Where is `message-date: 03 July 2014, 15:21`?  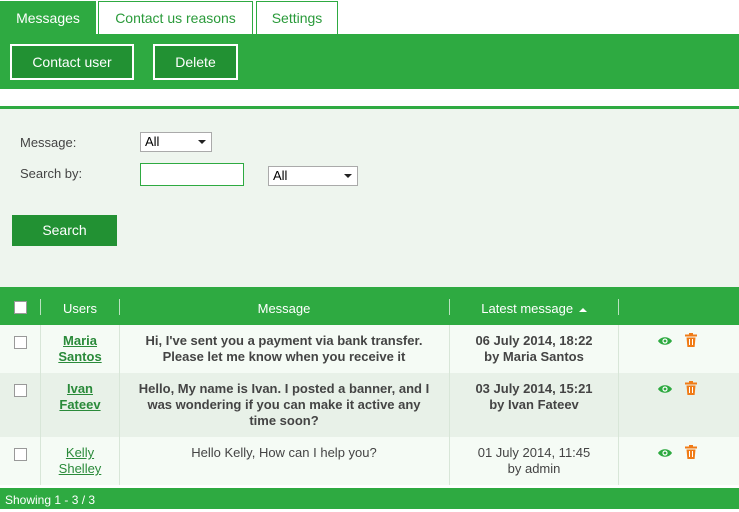 message-date: 03 July 2014, 15:21 is located at coordinates (534, 388).